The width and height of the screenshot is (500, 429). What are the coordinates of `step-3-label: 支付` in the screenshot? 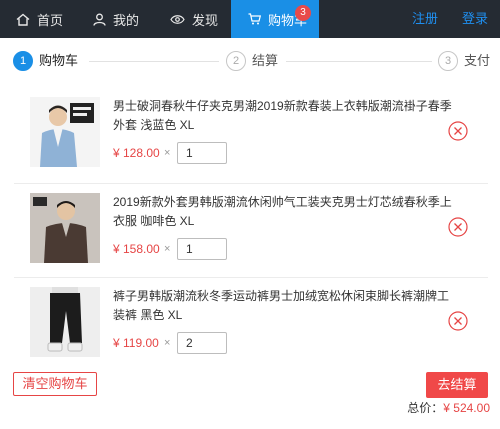 It's located at (477, 60).